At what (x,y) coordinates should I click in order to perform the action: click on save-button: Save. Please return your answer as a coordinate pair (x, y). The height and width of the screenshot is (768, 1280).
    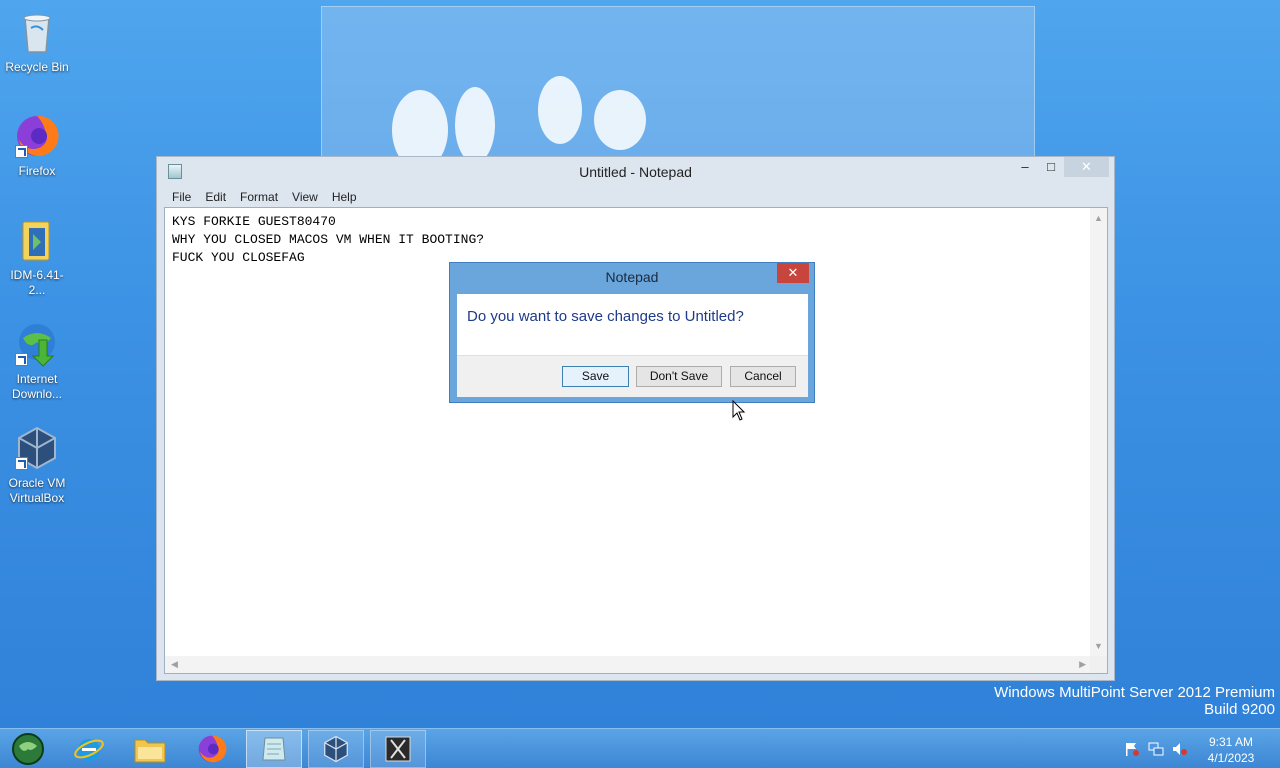
    Looking at the image, I should click on (595, 376).